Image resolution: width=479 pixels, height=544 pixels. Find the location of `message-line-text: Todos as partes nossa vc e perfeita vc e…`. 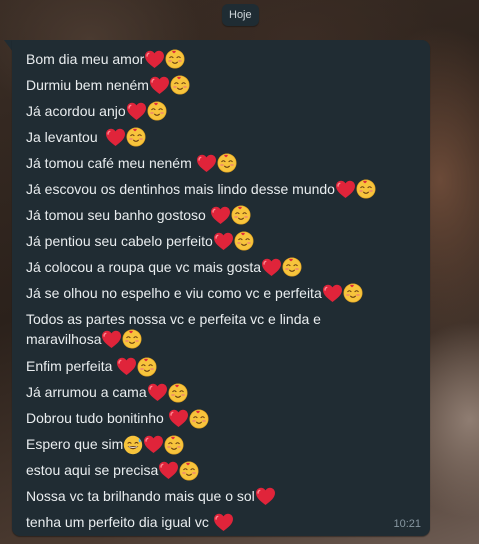

message-line-text: Todos as partes nossa vc e perfeita vc e… is located at coordinates (173, 319).